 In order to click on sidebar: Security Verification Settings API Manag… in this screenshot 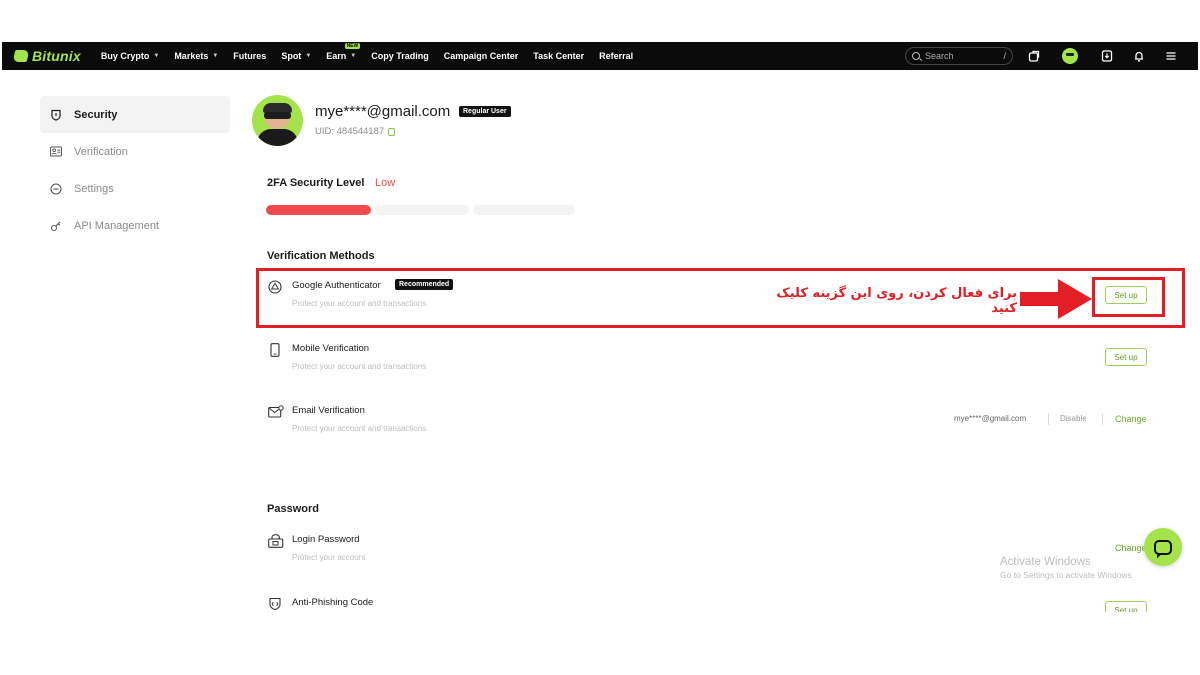, I will do `click(135, 170)`.